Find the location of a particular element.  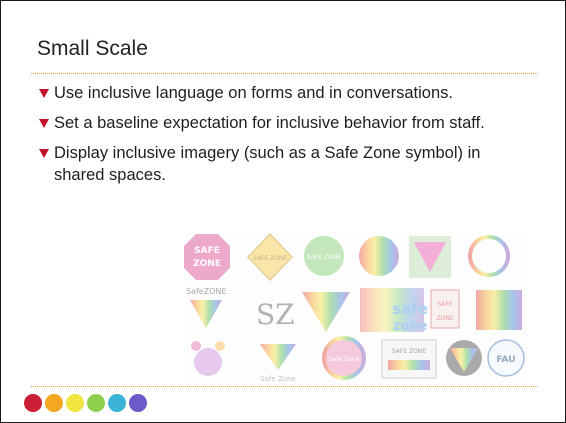

fau-logo: FAU is located at coordinates (506, 358).